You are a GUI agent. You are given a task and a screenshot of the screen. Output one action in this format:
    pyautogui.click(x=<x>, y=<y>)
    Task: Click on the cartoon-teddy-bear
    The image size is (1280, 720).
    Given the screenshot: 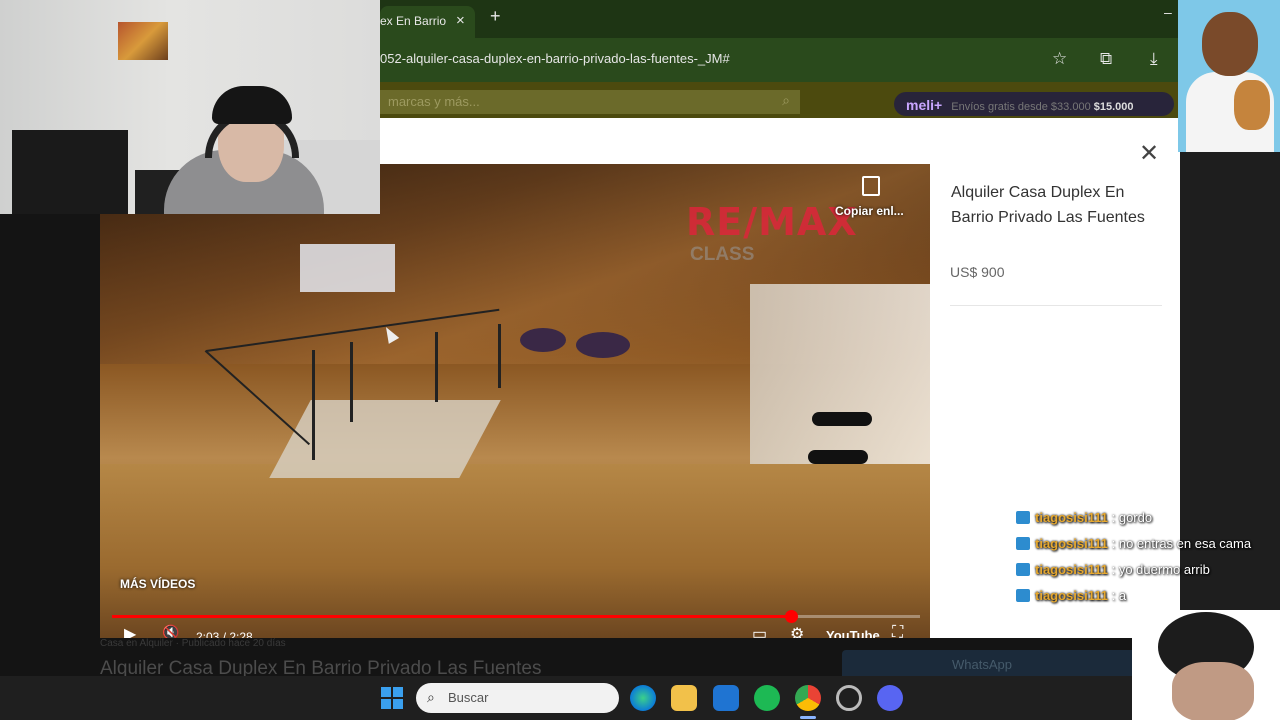 What is the action you would take?
    pyautogui.click(x=1252, y=105)
    